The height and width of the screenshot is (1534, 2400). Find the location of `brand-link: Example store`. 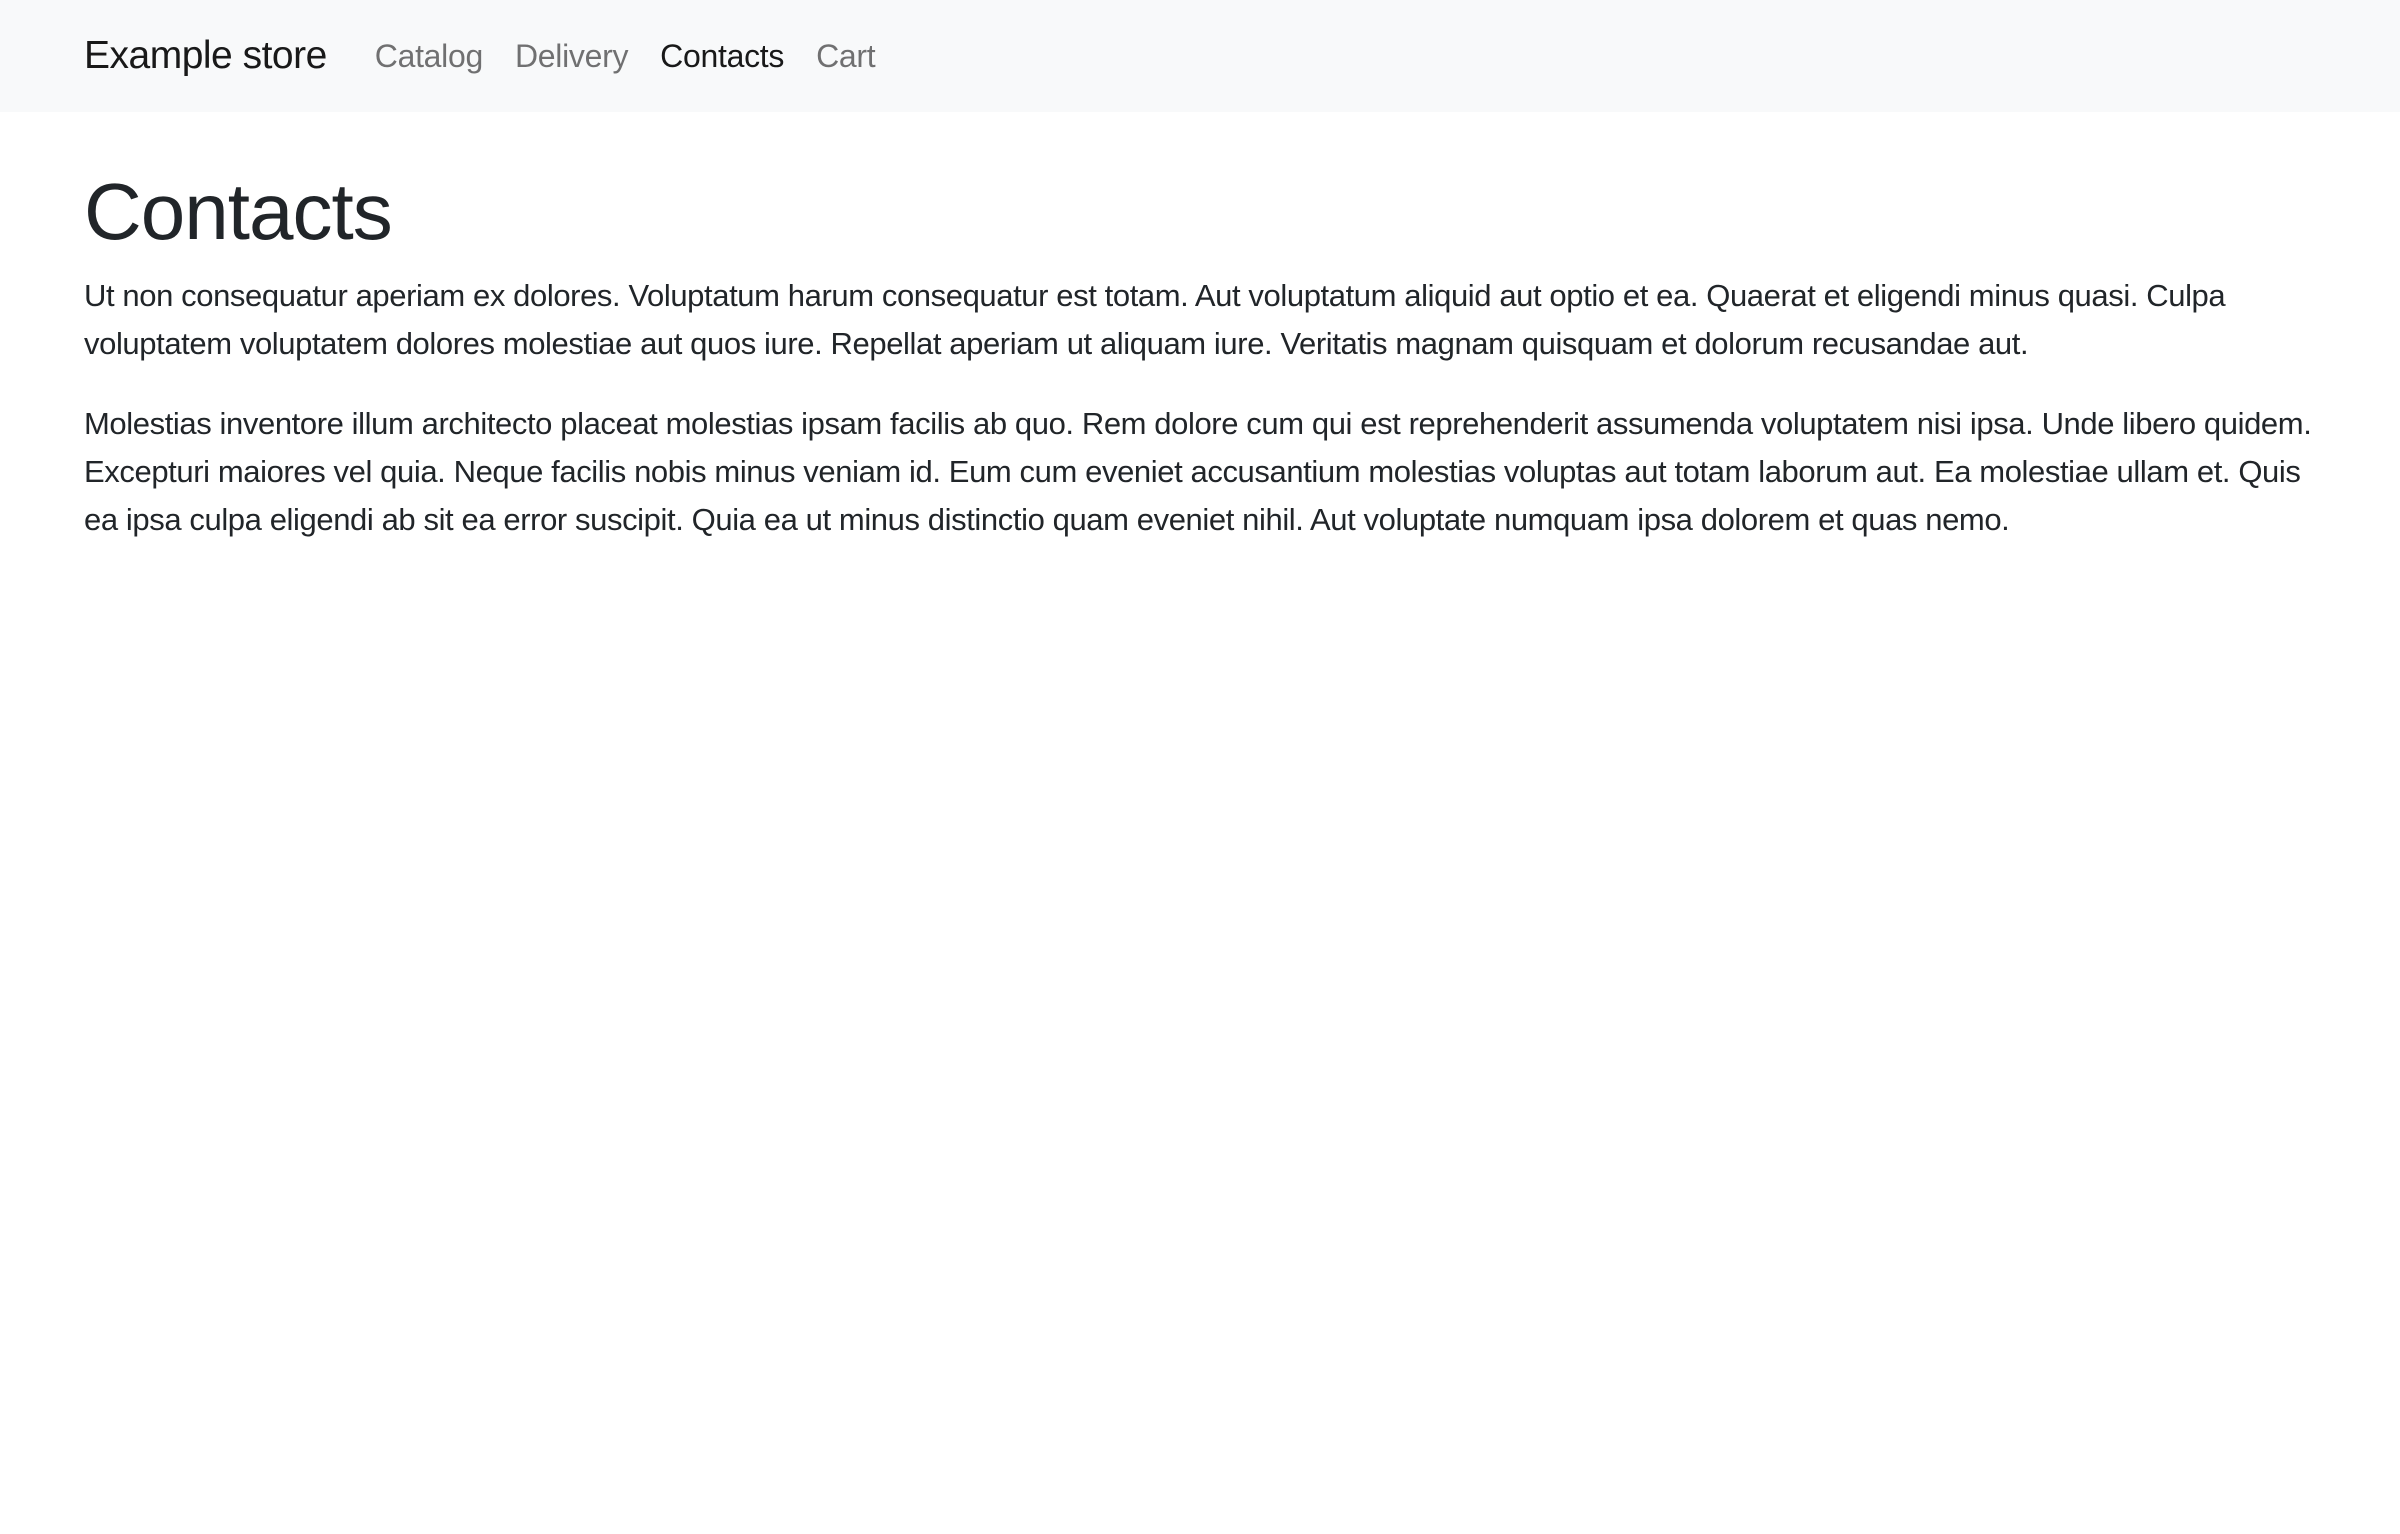

brand-link: Example store is located at coordinates (205, 56).